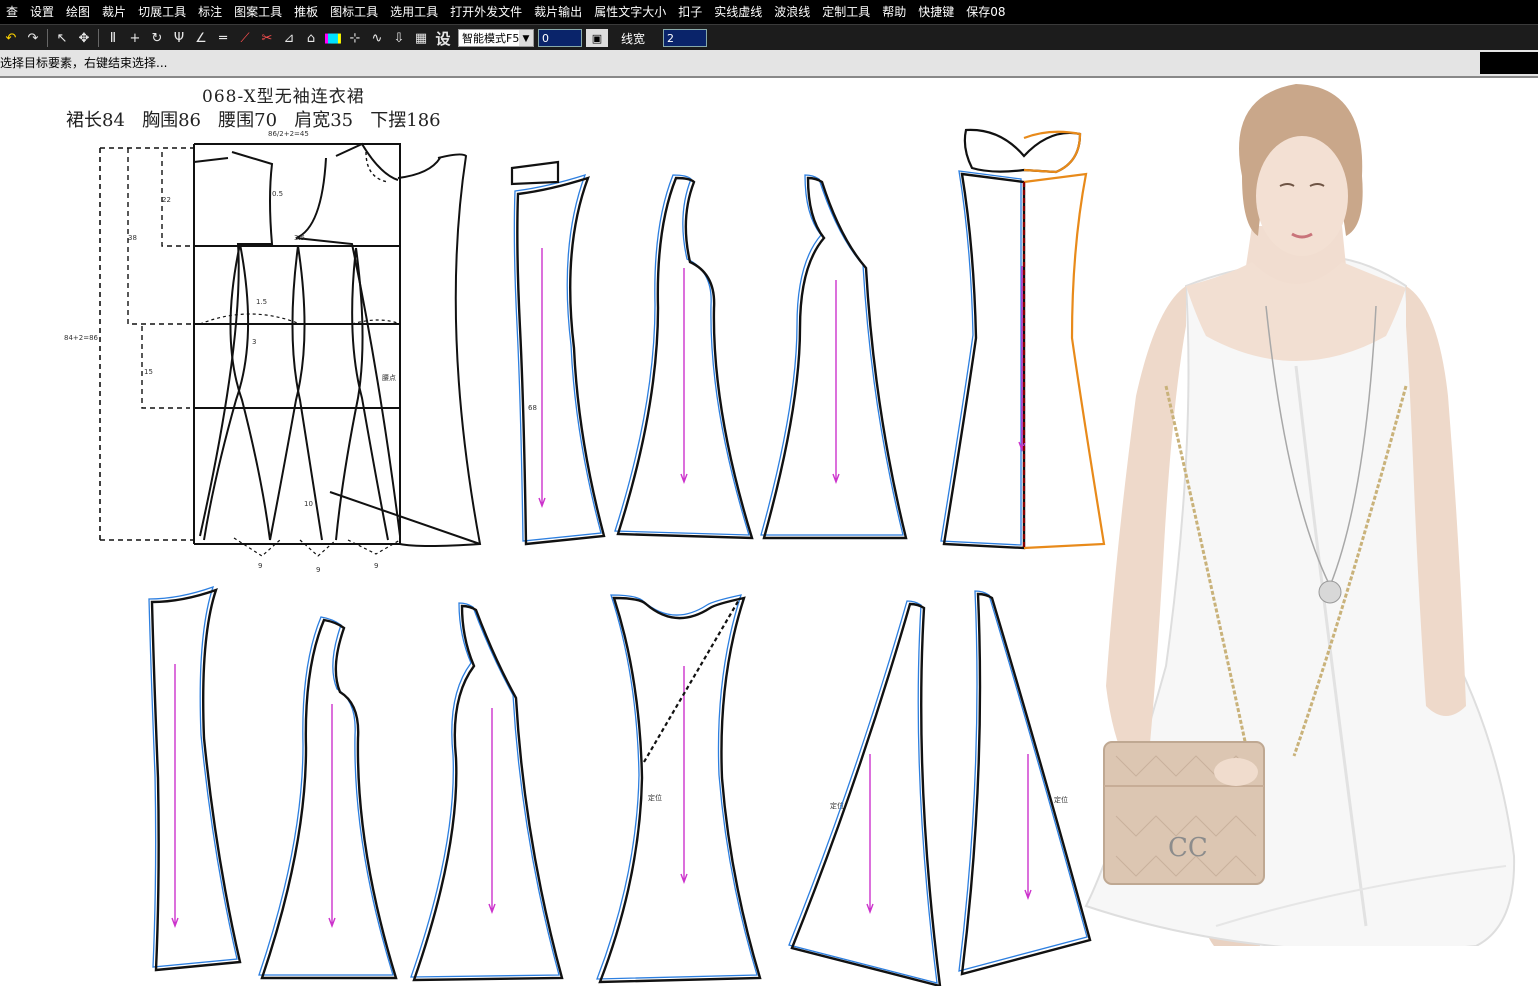 The height and width of the screenshot is (986, 1538). I want to click on menu-item-7: 推板, so click(306, 12).